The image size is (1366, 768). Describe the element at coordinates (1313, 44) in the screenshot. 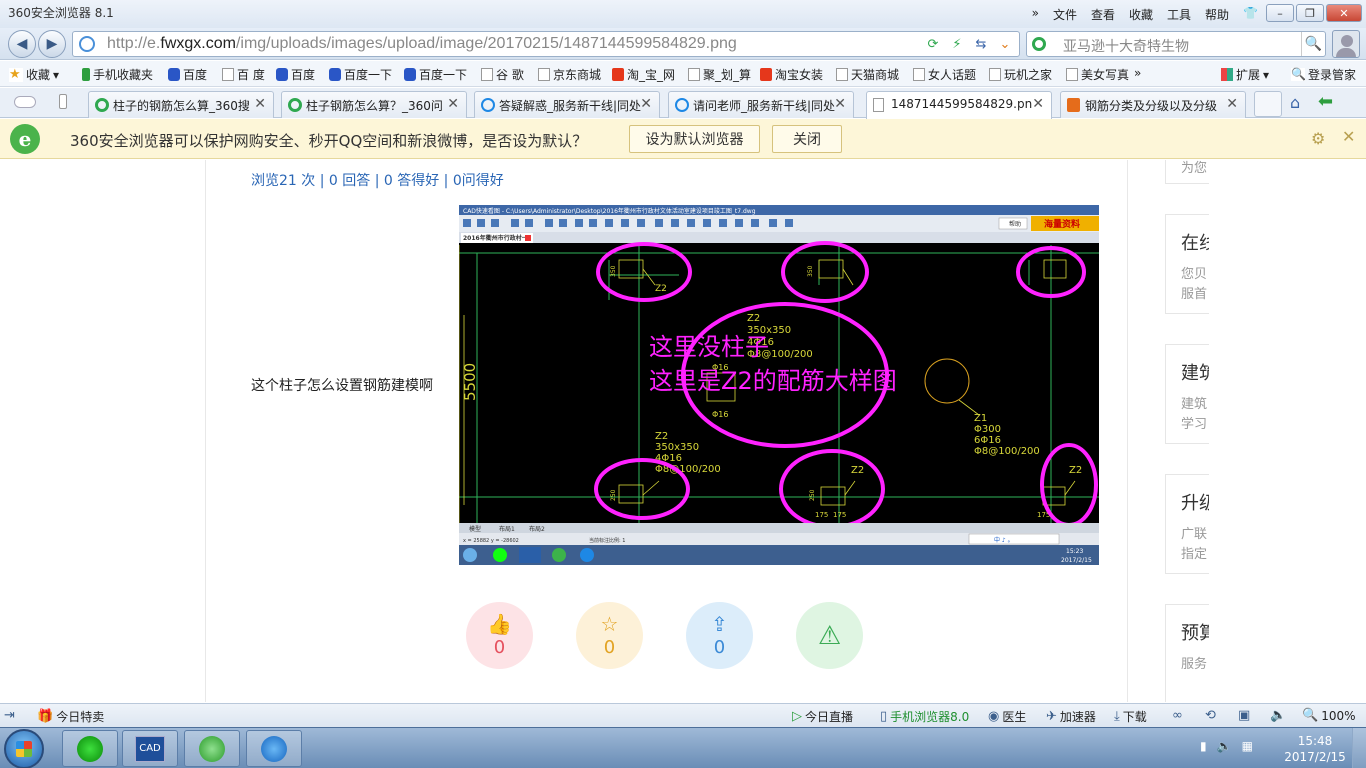

I see `search-button: 🔍` at that location.